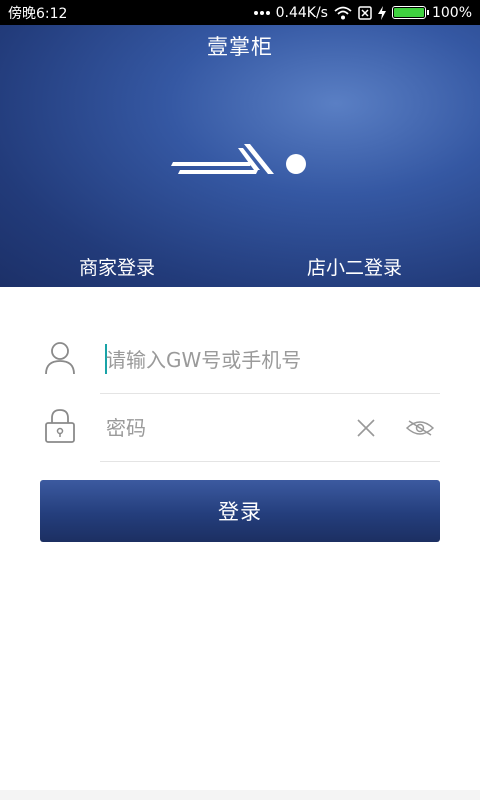  What do you see at coordinates (343, 13) in the screenshot?
I see `wifi-icon` at bounding box center [343, 13].